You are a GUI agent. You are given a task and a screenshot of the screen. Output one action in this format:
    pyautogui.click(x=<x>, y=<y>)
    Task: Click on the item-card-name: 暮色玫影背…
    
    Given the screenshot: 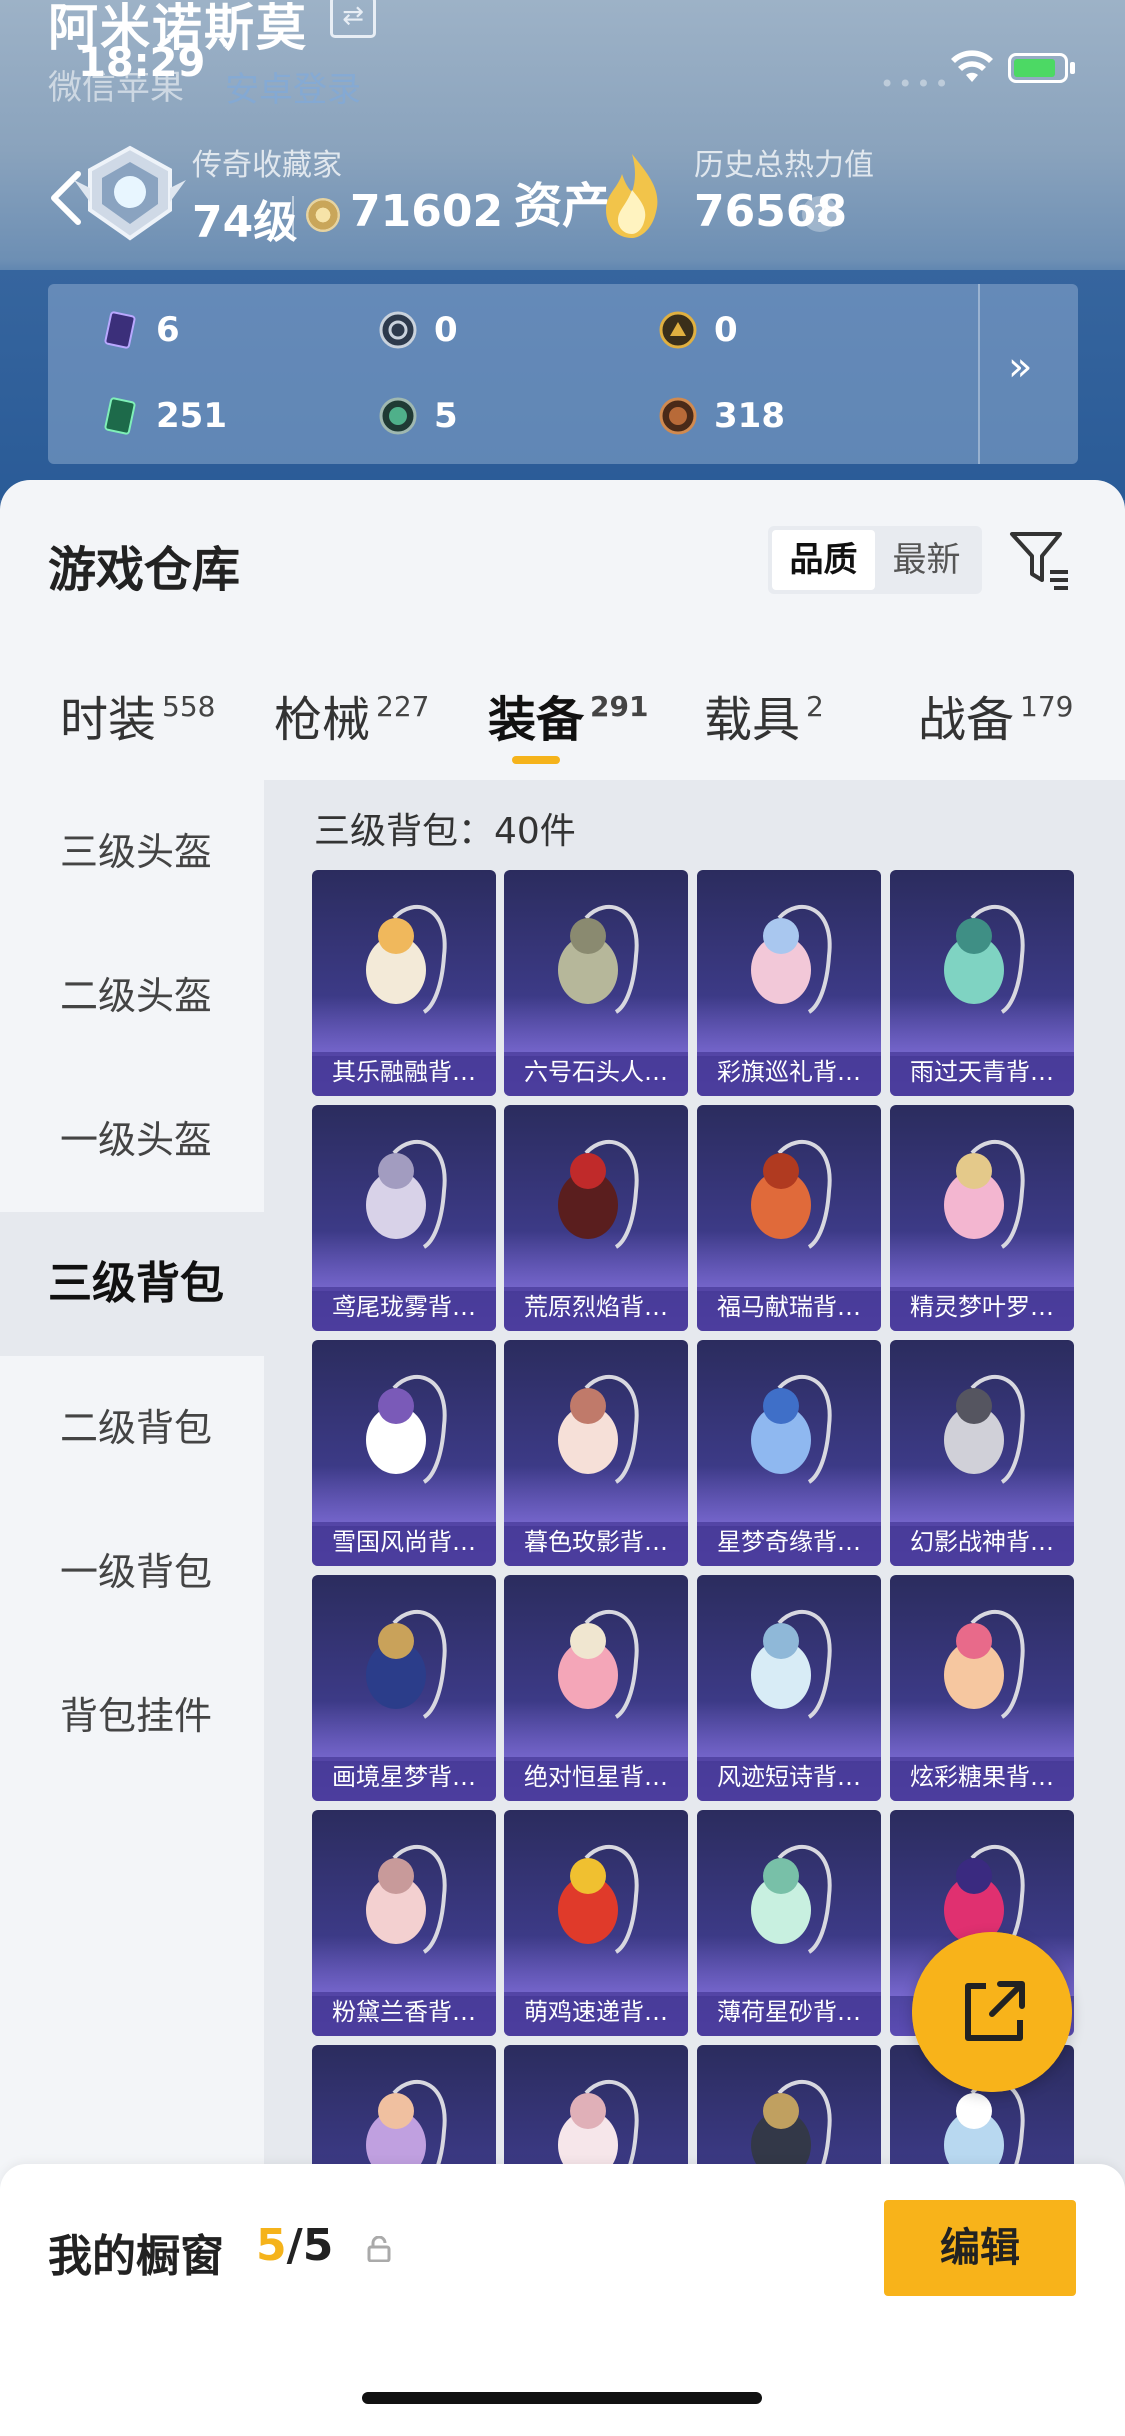 What is the action you would take?
    pyautogui.click(x=596, y=1544)
    